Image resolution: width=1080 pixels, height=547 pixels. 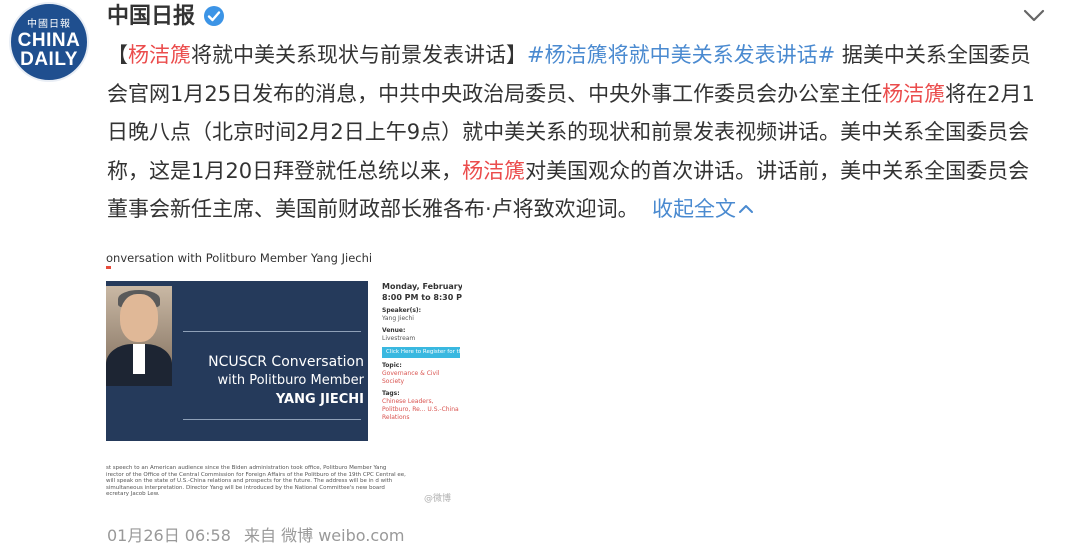 I want to click on chevron-down-icon, so click(x=1034, y=16).